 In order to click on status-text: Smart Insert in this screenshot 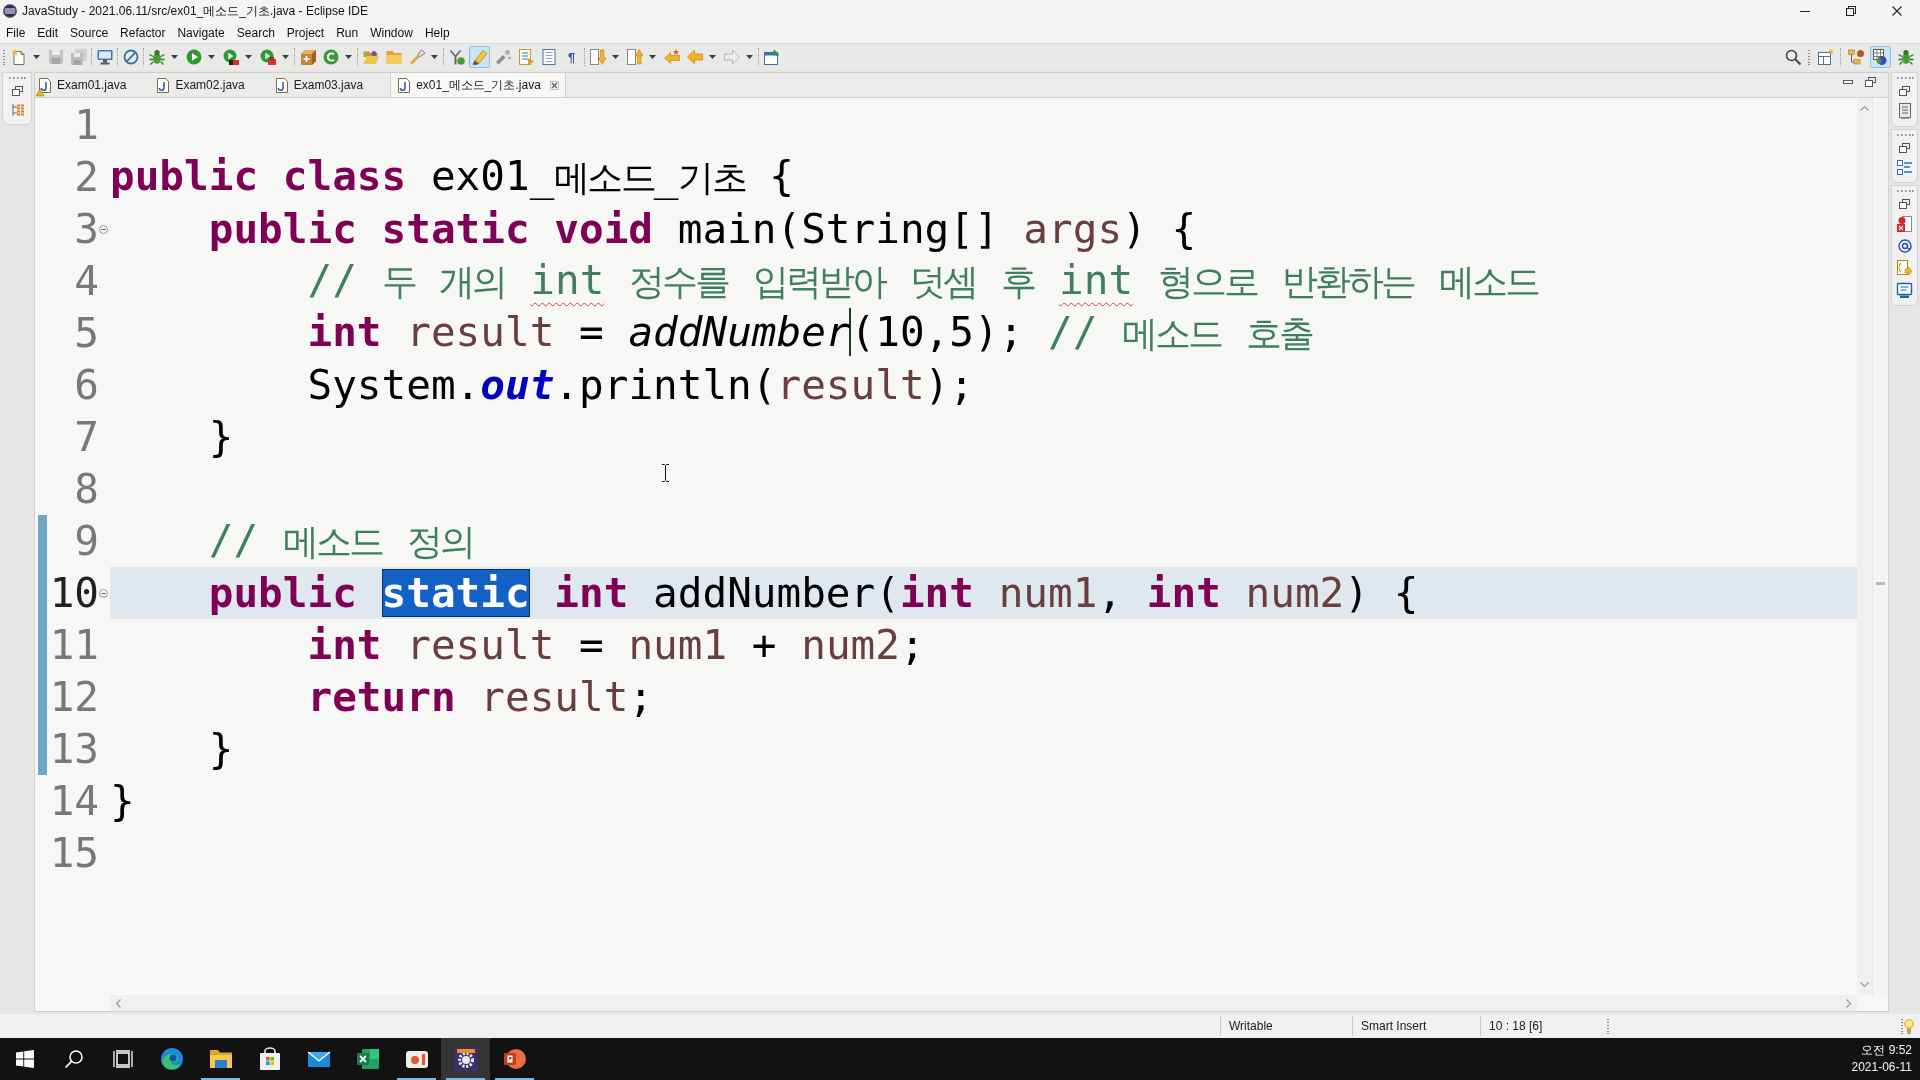, I will do `click(1394, 1026)`.